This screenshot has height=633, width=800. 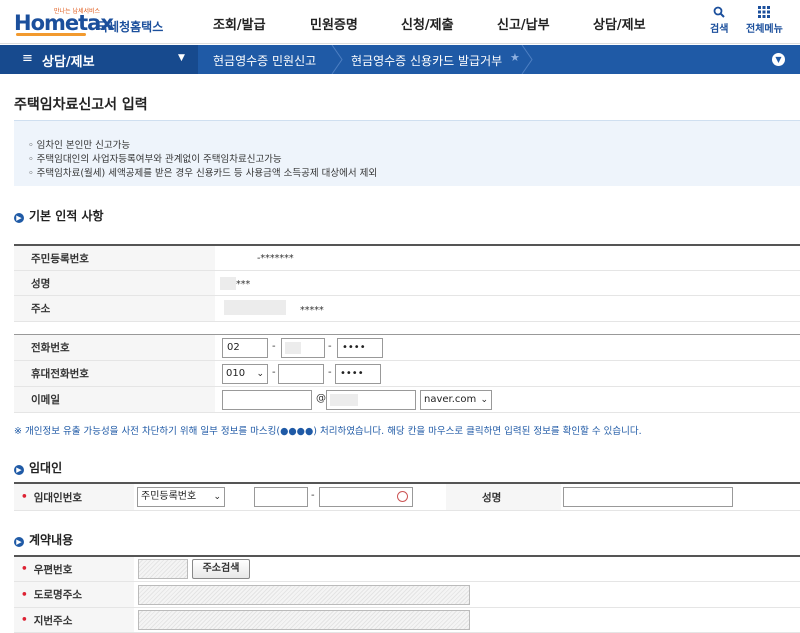 I want to click on value-rrn: -*******, so click(x=275, y=258).